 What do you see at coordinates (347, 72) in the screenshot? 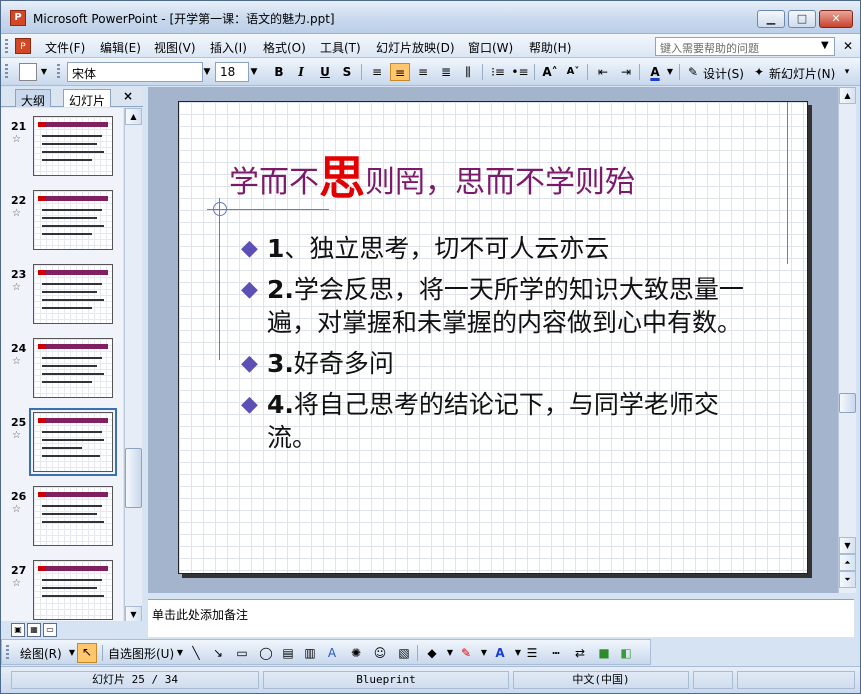
I see `shadow-button: S` at bounding box center [347, 72].